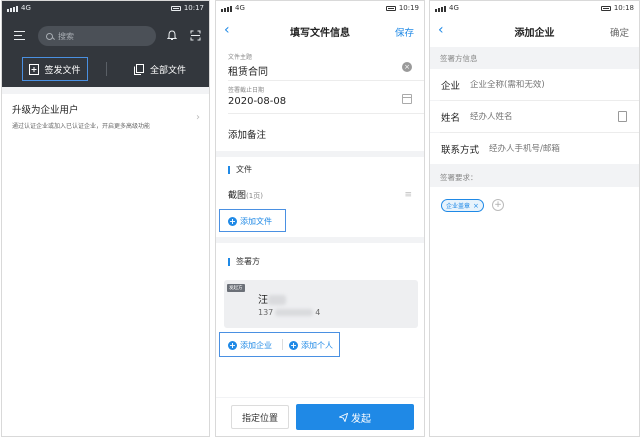 The height and width of the screenshot is (439, 641). Describe the element at coordinates (105, 116) in the screenshot. I see `upgrade-banner: 升级为企业用户 通过认证企业或加入已认证企业，开启更多高级功能 ›` at that location.